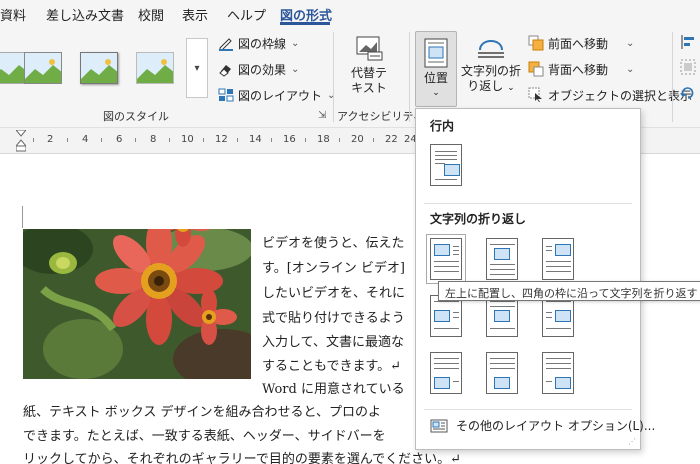 The height and width of the screenshot is (464, 700). What do you see at coordinates (558, 316) in the screenshot?
I see `position-middle-right-option` at bounding box center [558, 316].